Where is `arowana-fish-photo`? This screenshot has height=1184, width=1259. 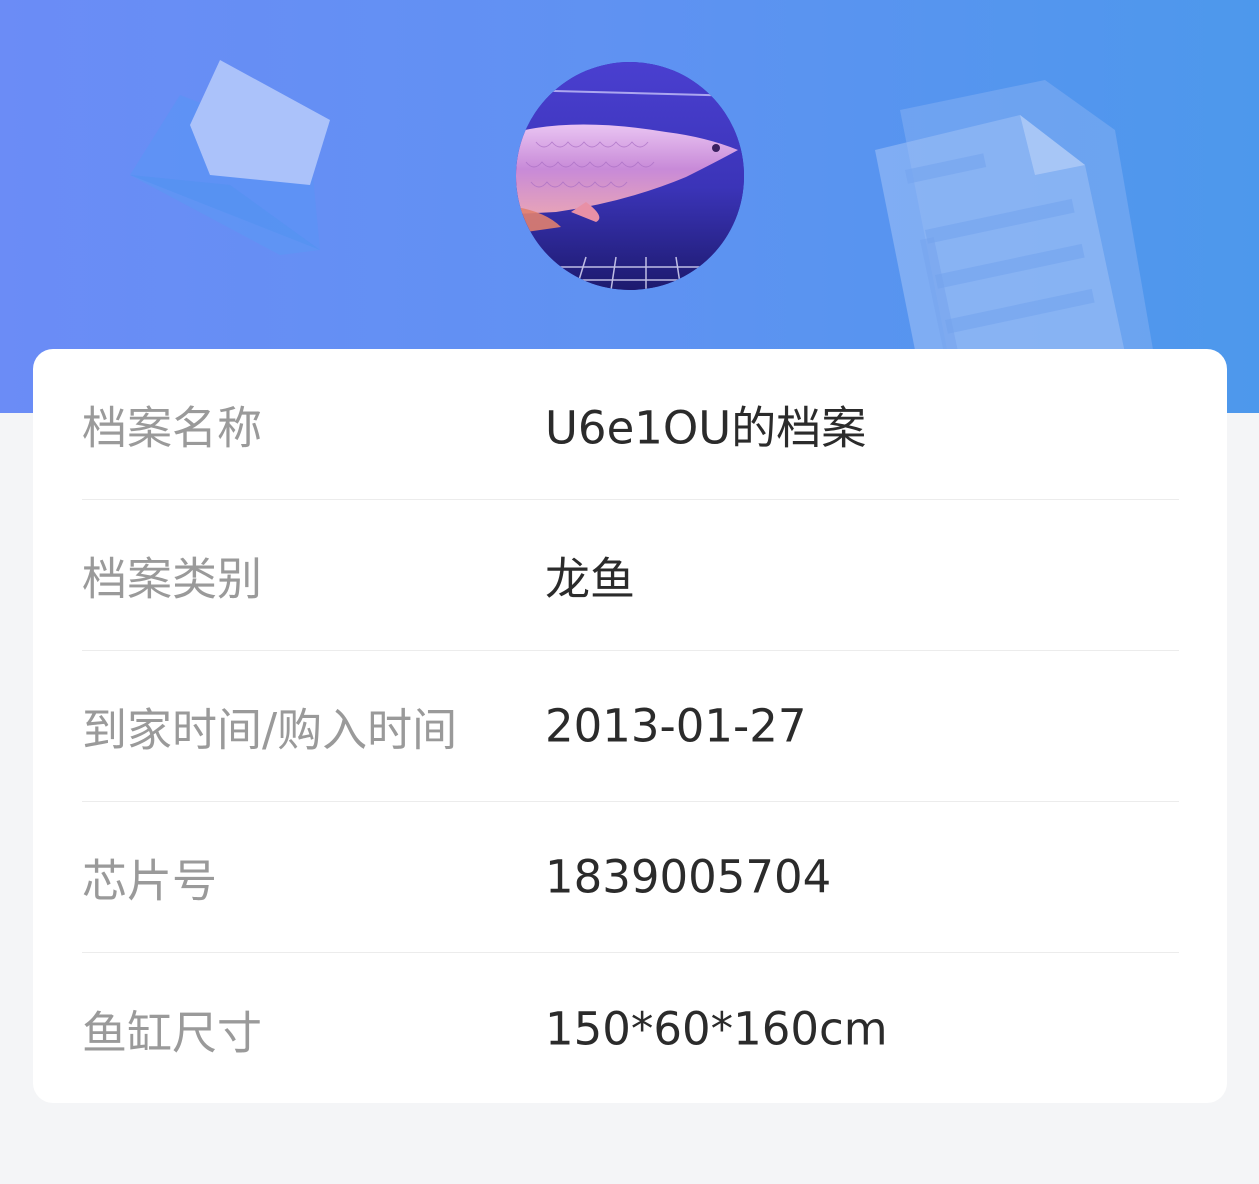 arowana-fish-photo is located at coordinates (630, 176).